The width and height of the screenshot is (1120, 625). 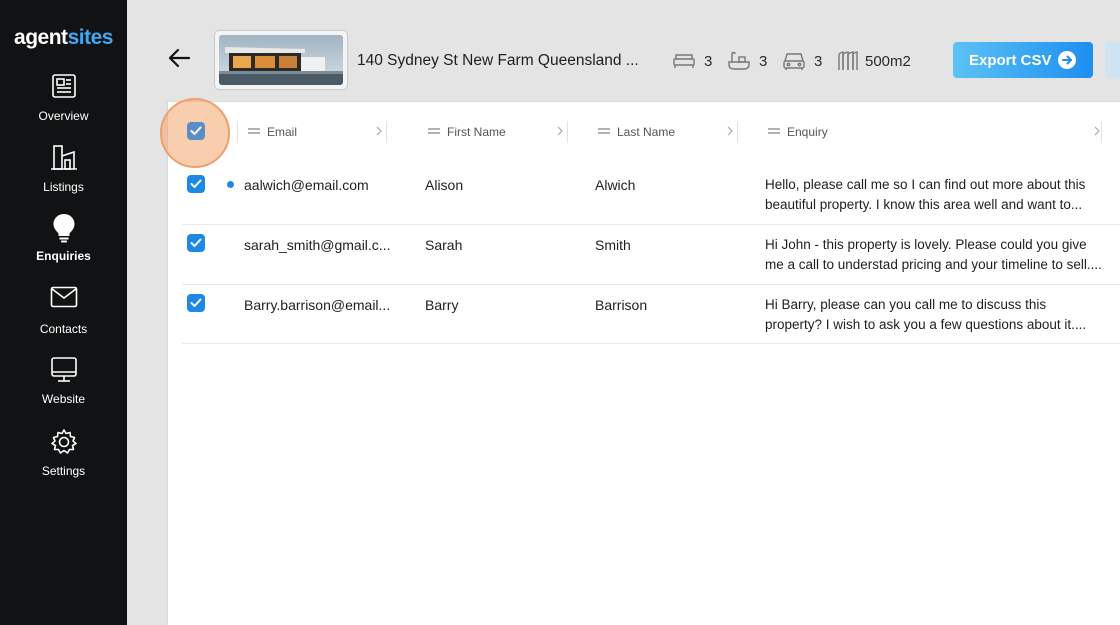 I want to click on brand-logo: agentsites, so click(x=63, y=38).